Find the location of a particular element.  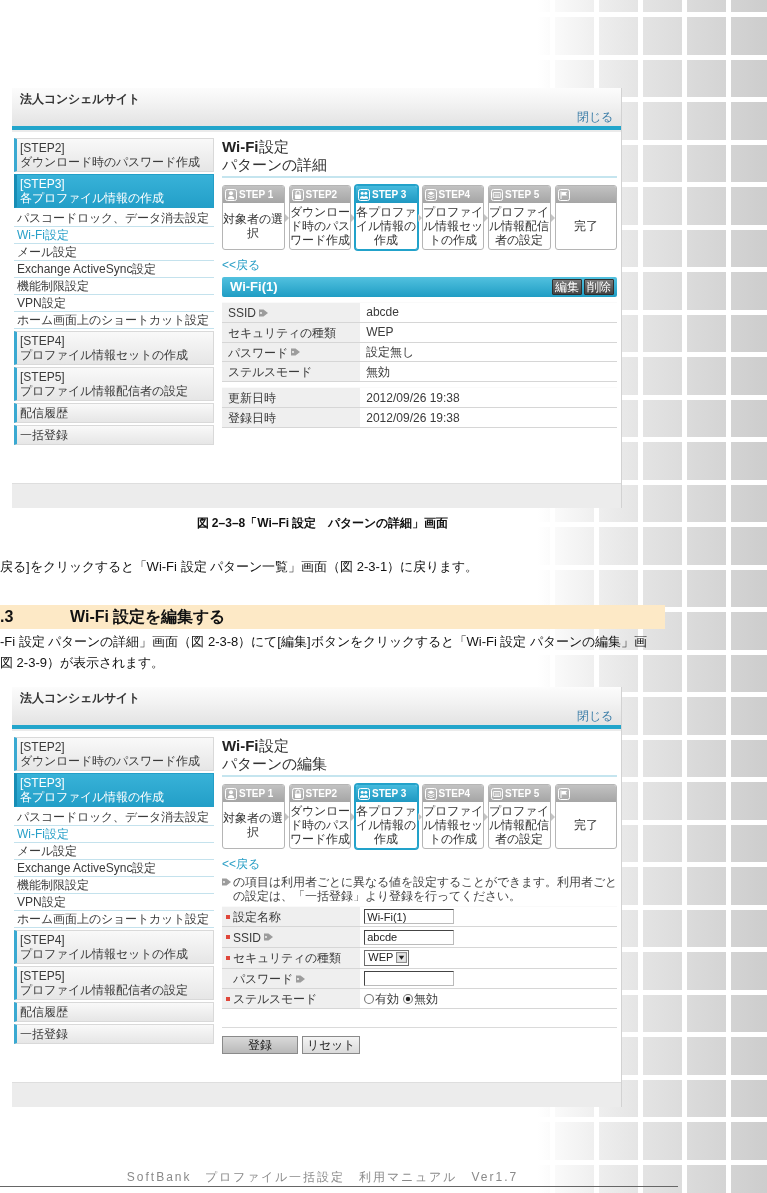

figure-caption: 図 2–3–8「Wi–Fi 設定 パターンの詳細」画面 is located at coordinates (322, 523).